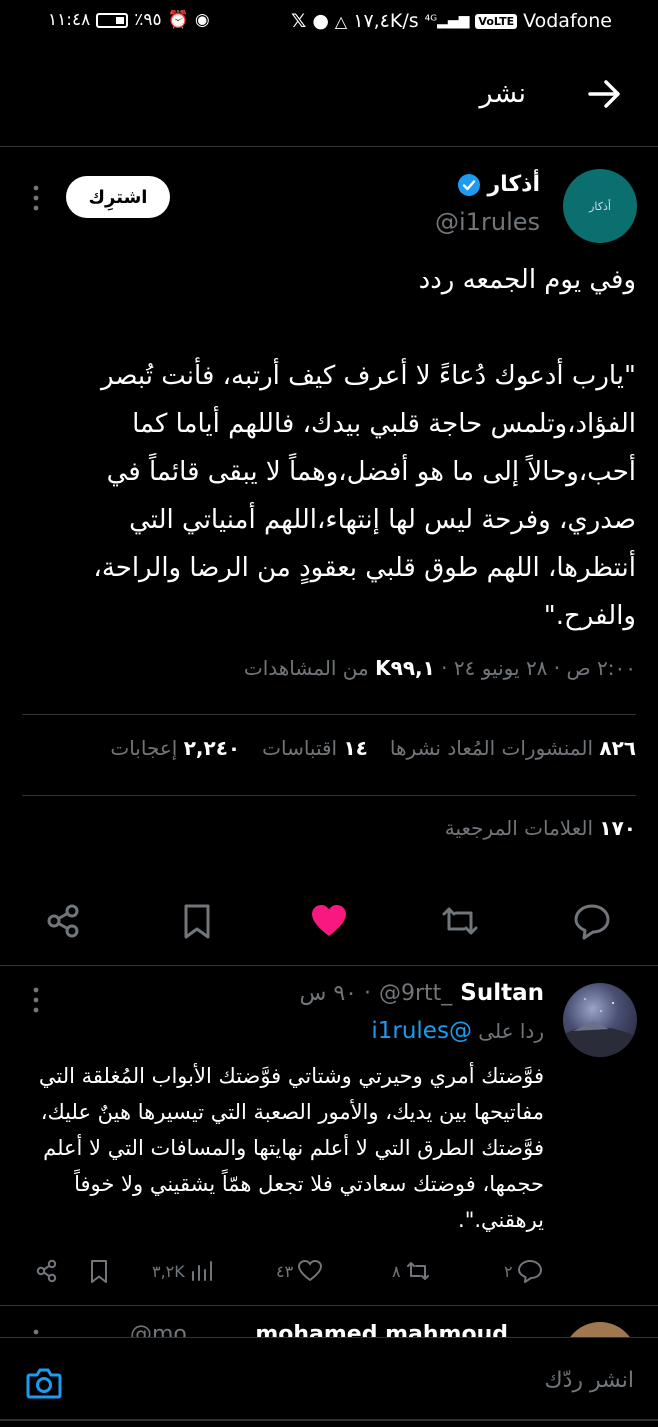 The height and width of the screenshot is (1427, 658). I want to click on signal-icon: ⁴ᴳ▂▄▆, so click(447, 21).